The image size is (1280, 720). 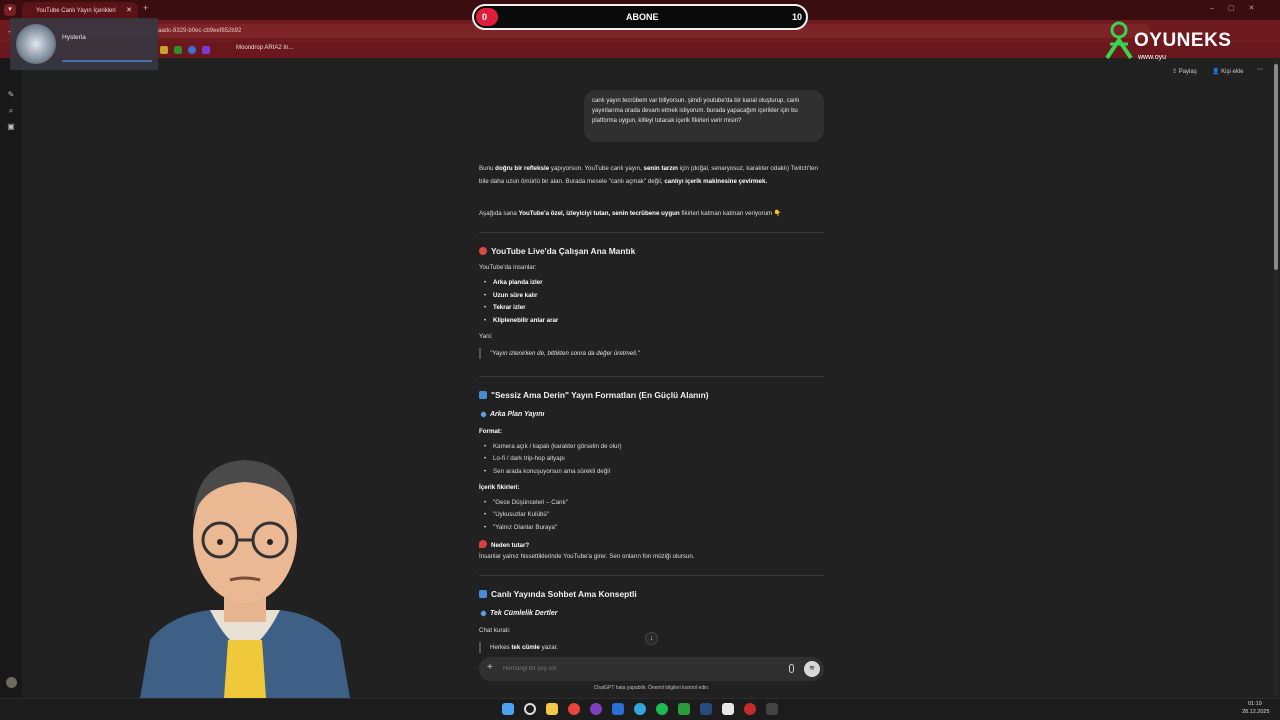 I want to click on section1-yani: Yani:, so click(x=486, y=336).